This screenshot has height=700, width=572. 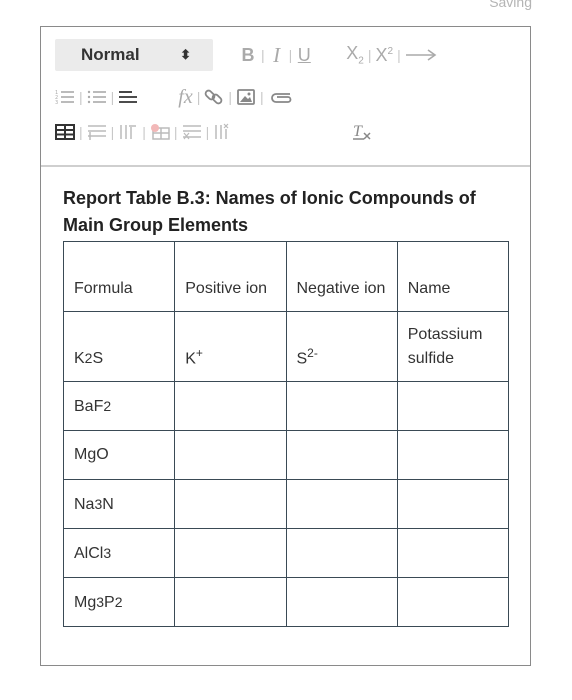 I want to click on formula-cell: K2S, so click(x=119, y=346).